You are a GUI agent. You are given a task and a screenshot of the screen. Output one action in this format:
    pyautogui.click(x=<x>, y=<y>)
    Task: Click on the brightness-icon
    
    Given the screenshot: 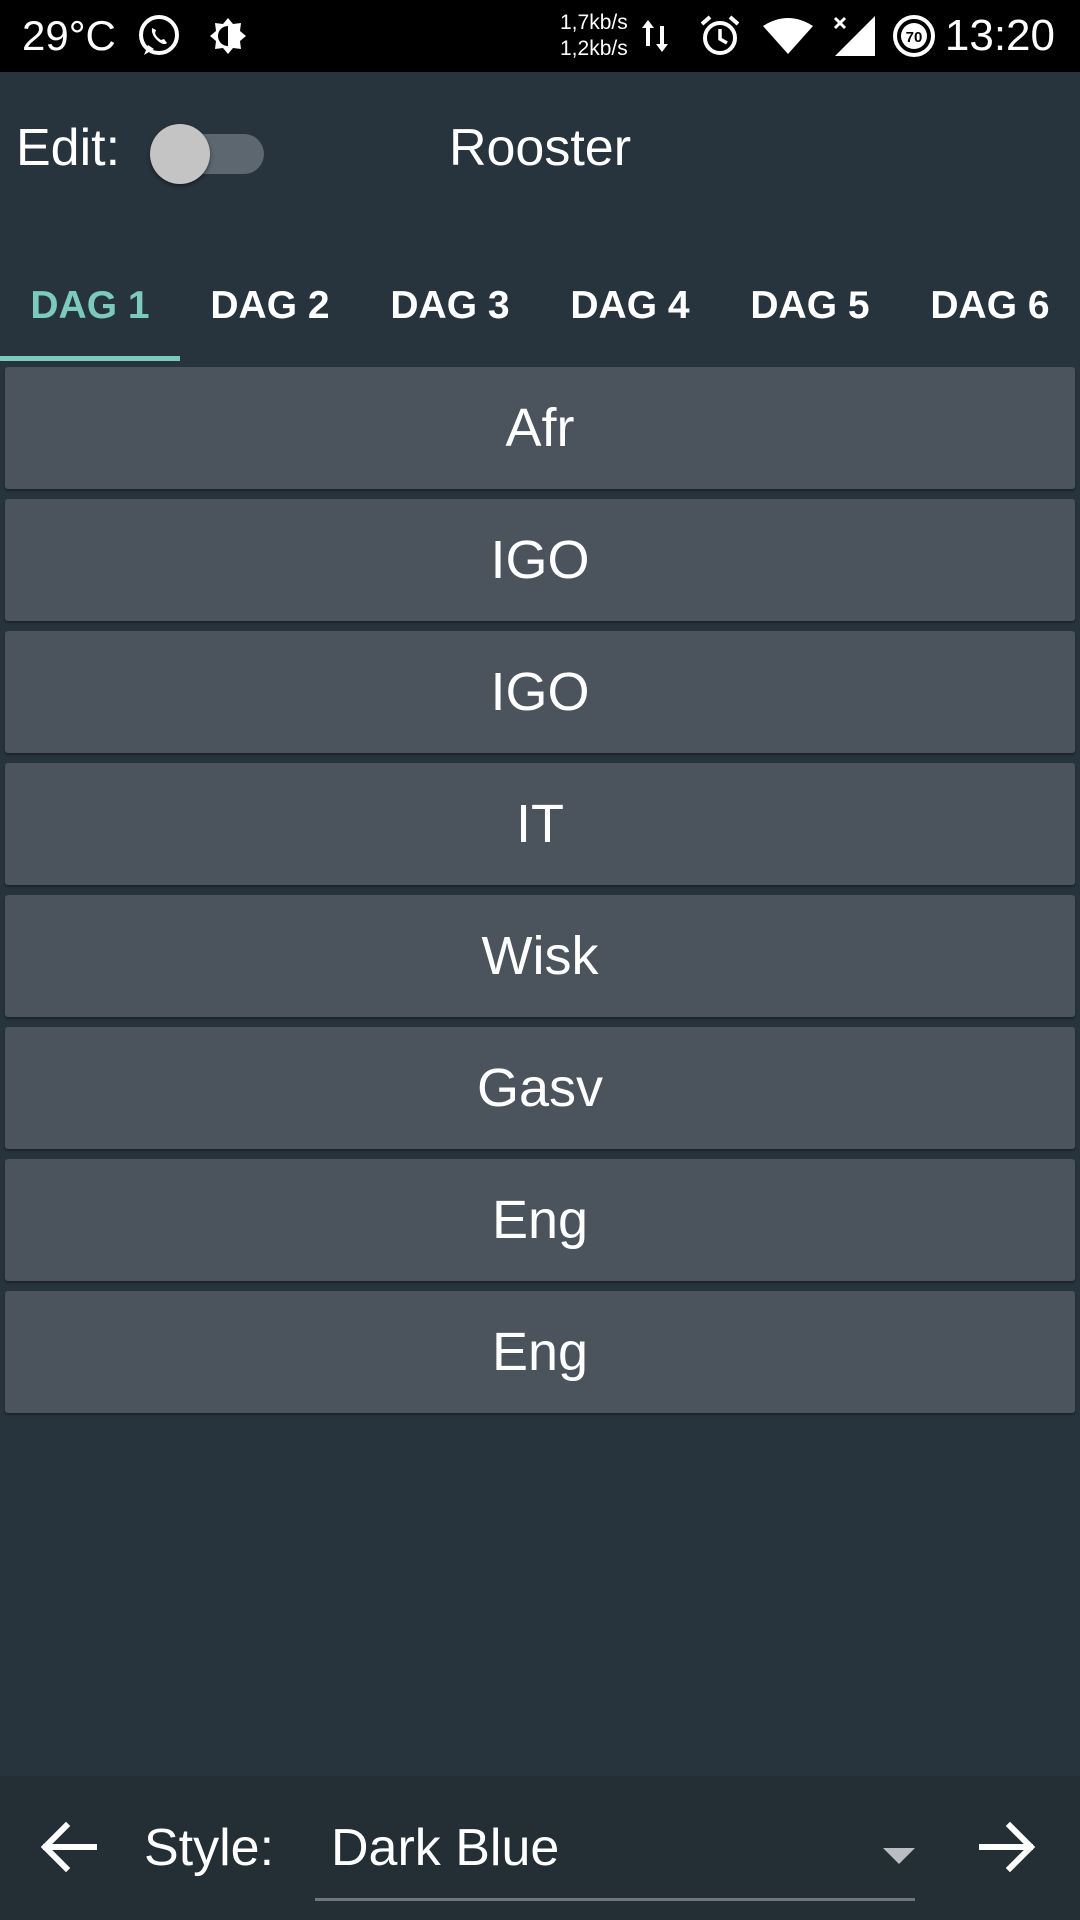 What is the action you would take?
    pyautogui.click(x=228, y=36)
    